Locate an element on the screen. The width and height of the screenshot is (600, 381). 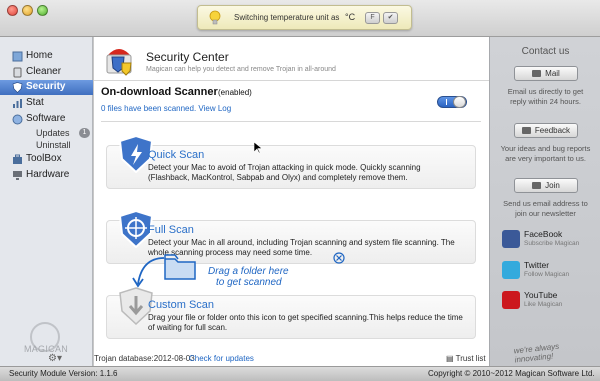
brand-logo-text: MAGICAN is located at coordinates (46, 349).